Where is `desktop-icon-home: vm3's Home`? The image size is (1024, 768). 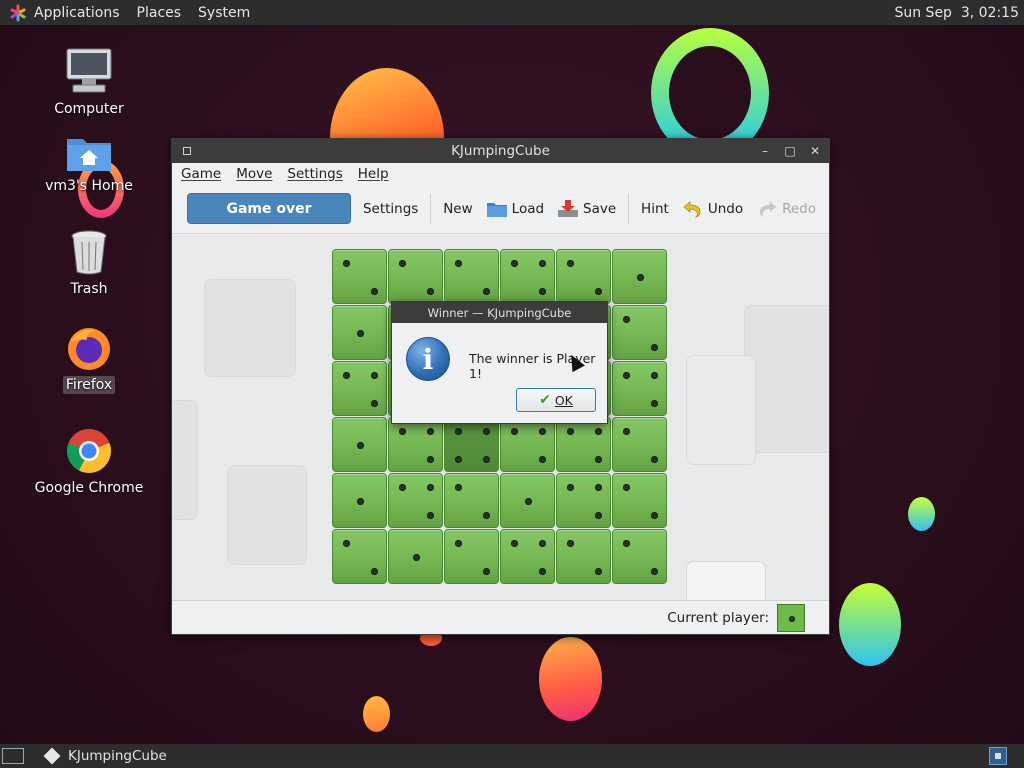 desktop-icon-home: vm3's Home is located at coordinates (89, 164).